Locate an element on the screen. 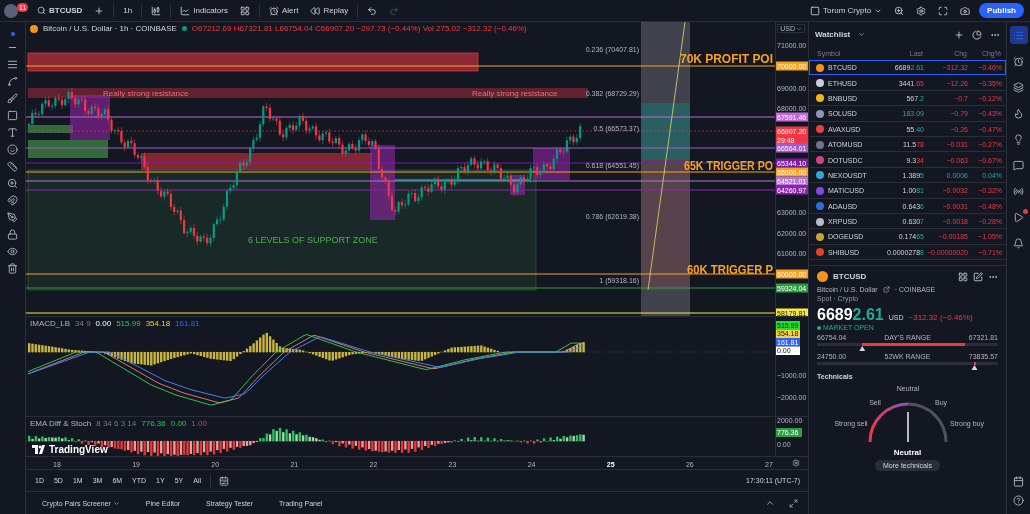 This screenshot has height=514, width=1030. indicator-legend: IMACD_LB is located at coordinates (50, 323).